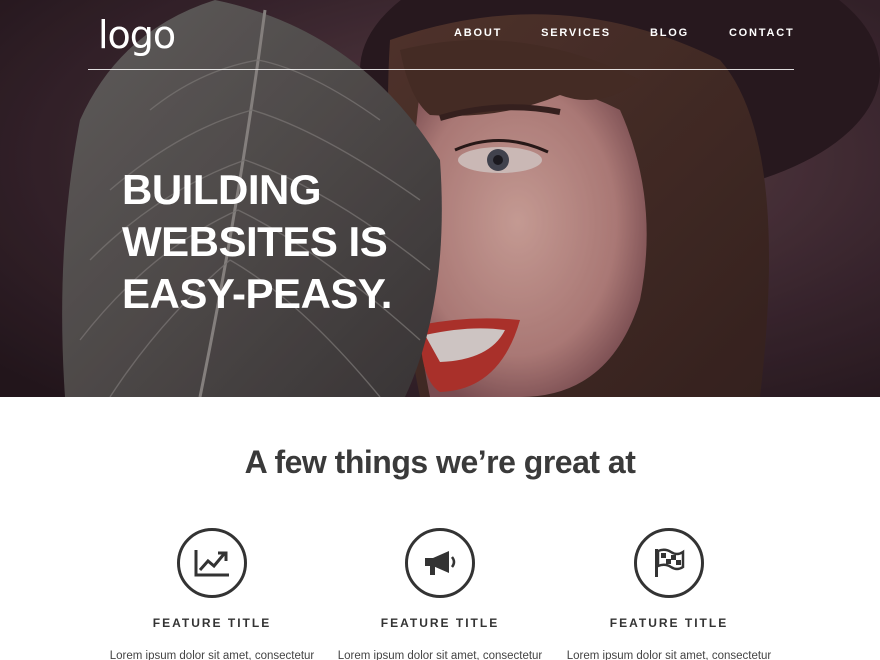 The image size is (880, 660). Describe the element at coordinates (440, 462) in the screenshot. I see `features-heading: A few things we’re great at` at that location.